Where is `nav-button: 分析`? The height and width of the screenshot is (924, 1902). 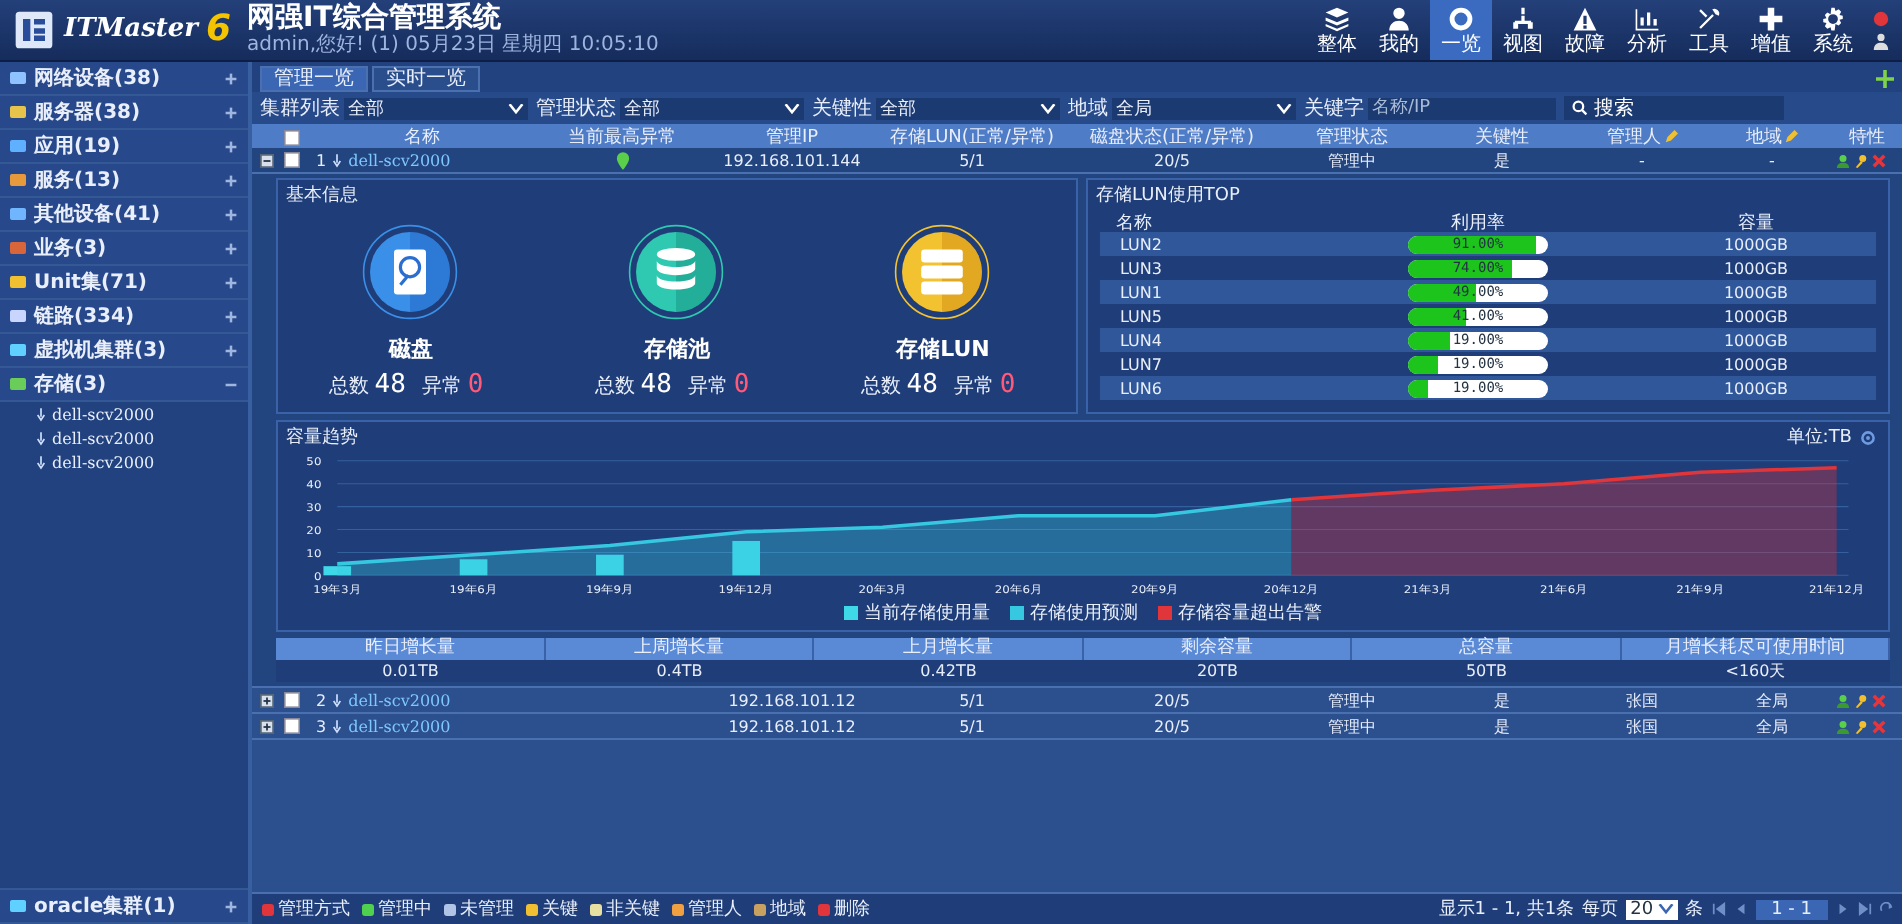 nav-button: 分析 is located at coordinates (1647, 30).